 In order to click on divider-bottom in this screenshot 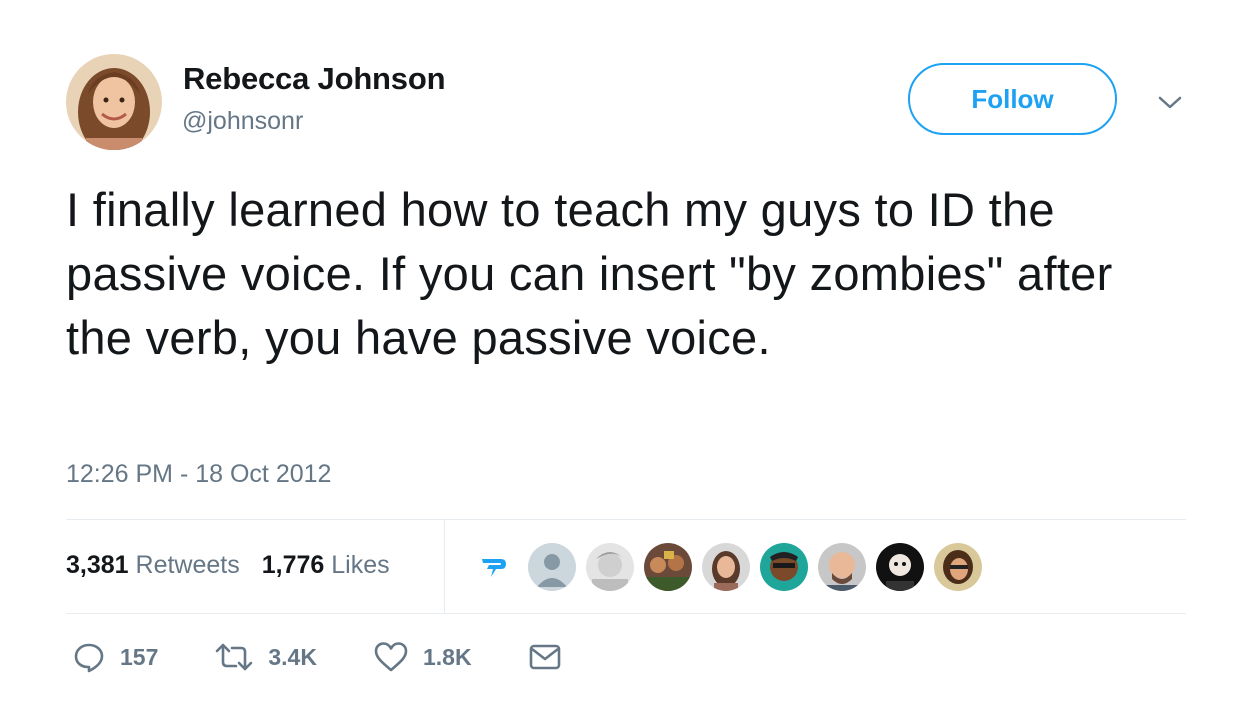, I will do `click(626, 613)`.